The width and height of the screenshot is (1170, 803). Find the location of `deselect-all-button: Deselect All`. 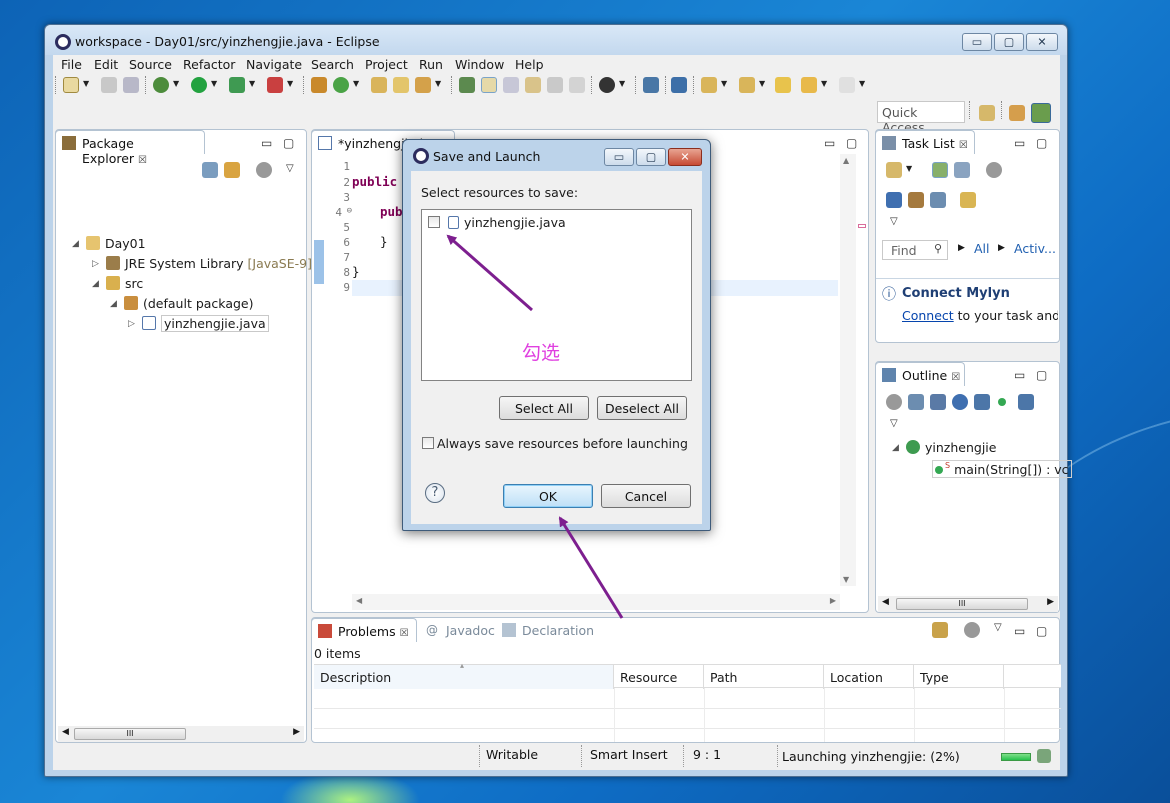

deselect-all-button: Deselect All is located at coordinates (642, 408).